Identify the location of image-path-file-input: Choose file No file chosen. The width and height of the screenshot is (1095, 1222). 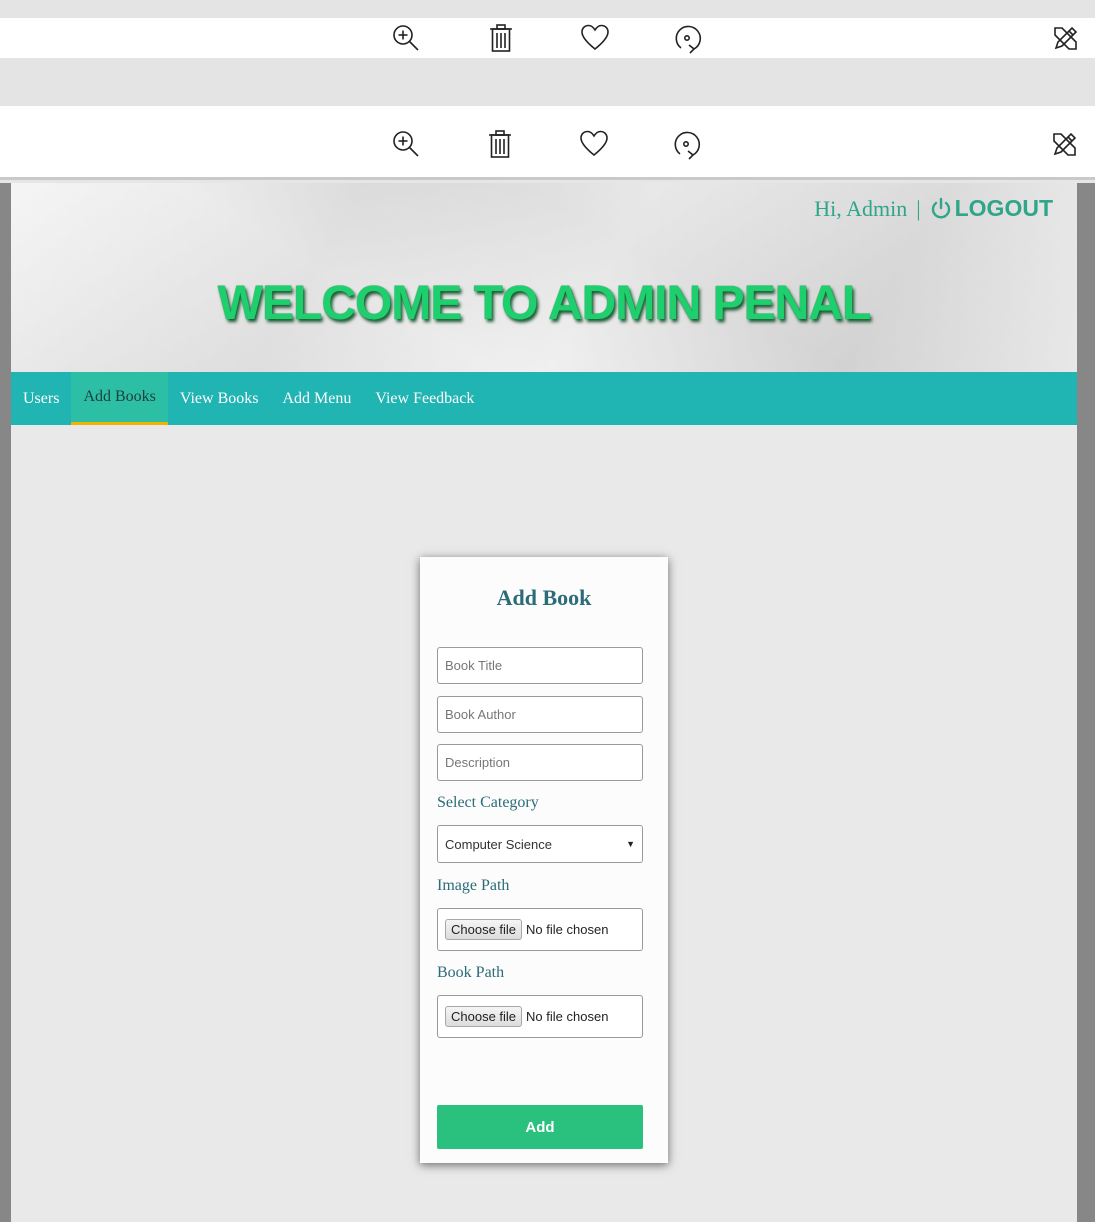
(540, 929).